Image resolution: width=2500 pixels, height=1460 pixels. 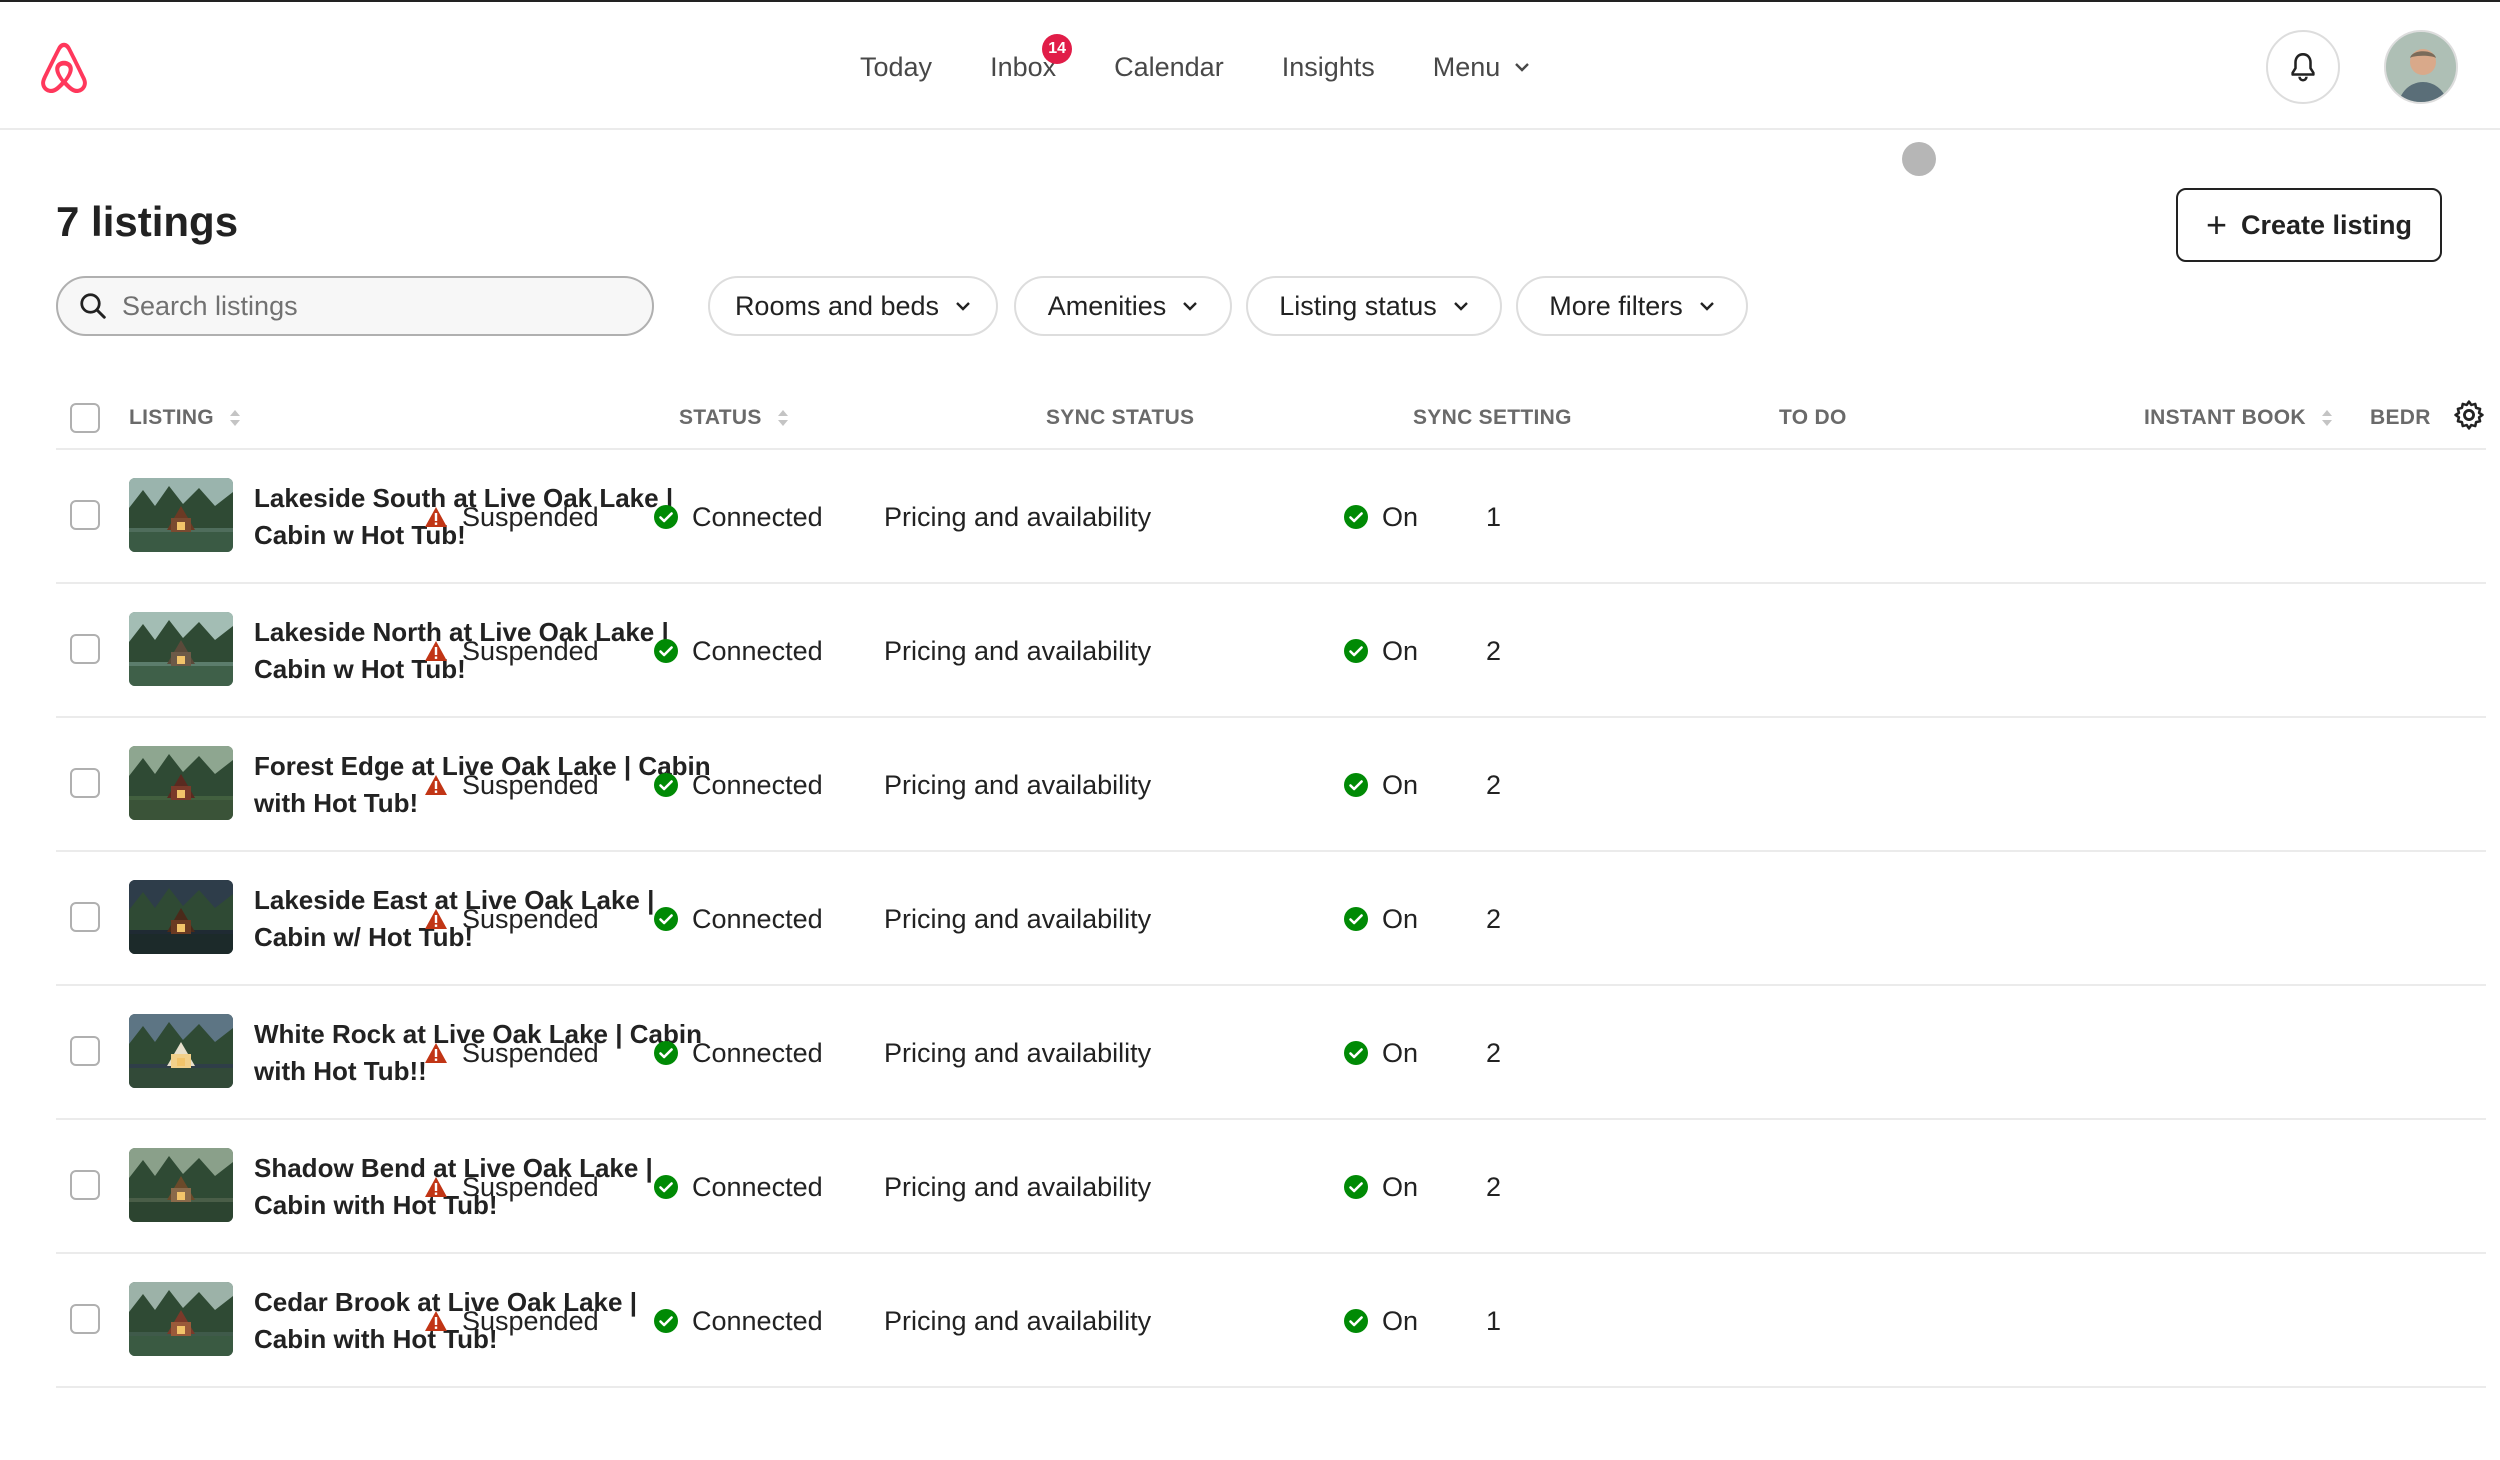 What do you see at coordinates (1374, 306) in the screenshot?
I see `filter-listing-status: Listing status` at bounding box center [1374, 306].